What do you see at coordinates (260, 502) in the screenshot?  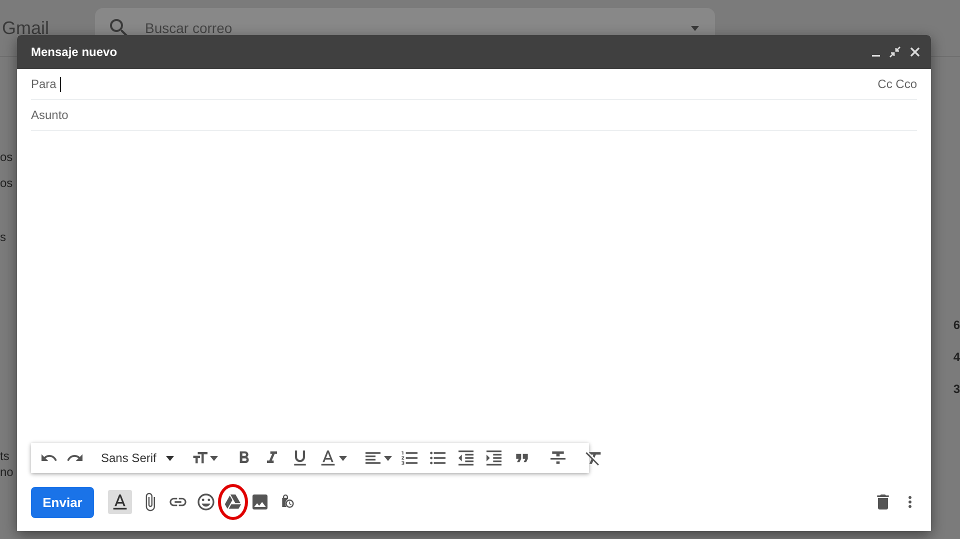 I see `image-icon` at bounding box center [260, 502].